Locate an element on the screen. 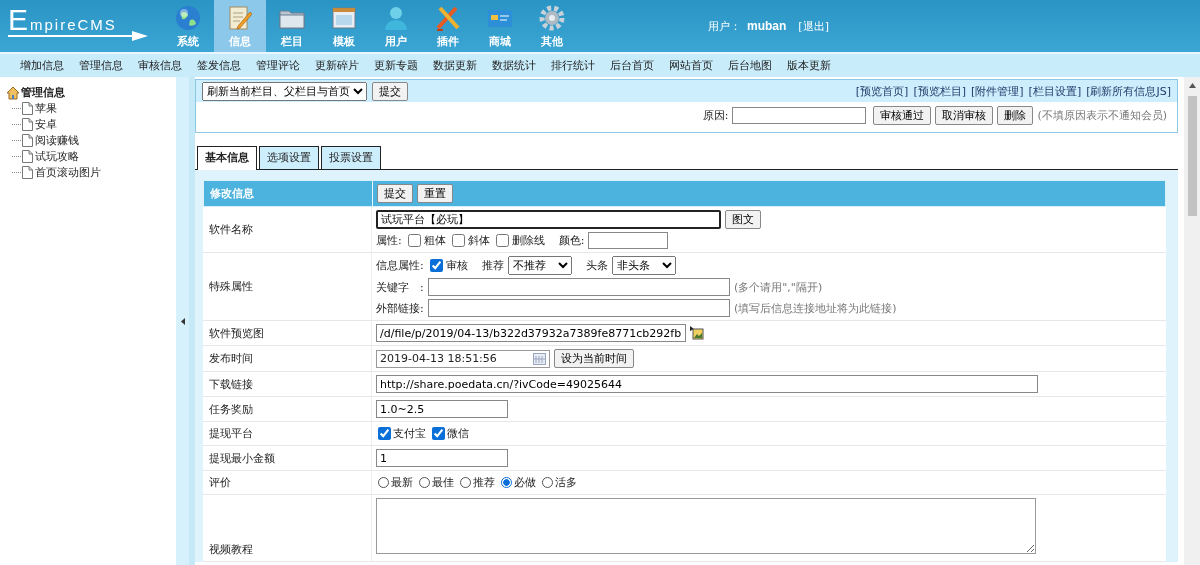 Image resolution: width=1200 pixels, height=565 pixels. action-button: 删除 is located at coordinates (1015, 115).